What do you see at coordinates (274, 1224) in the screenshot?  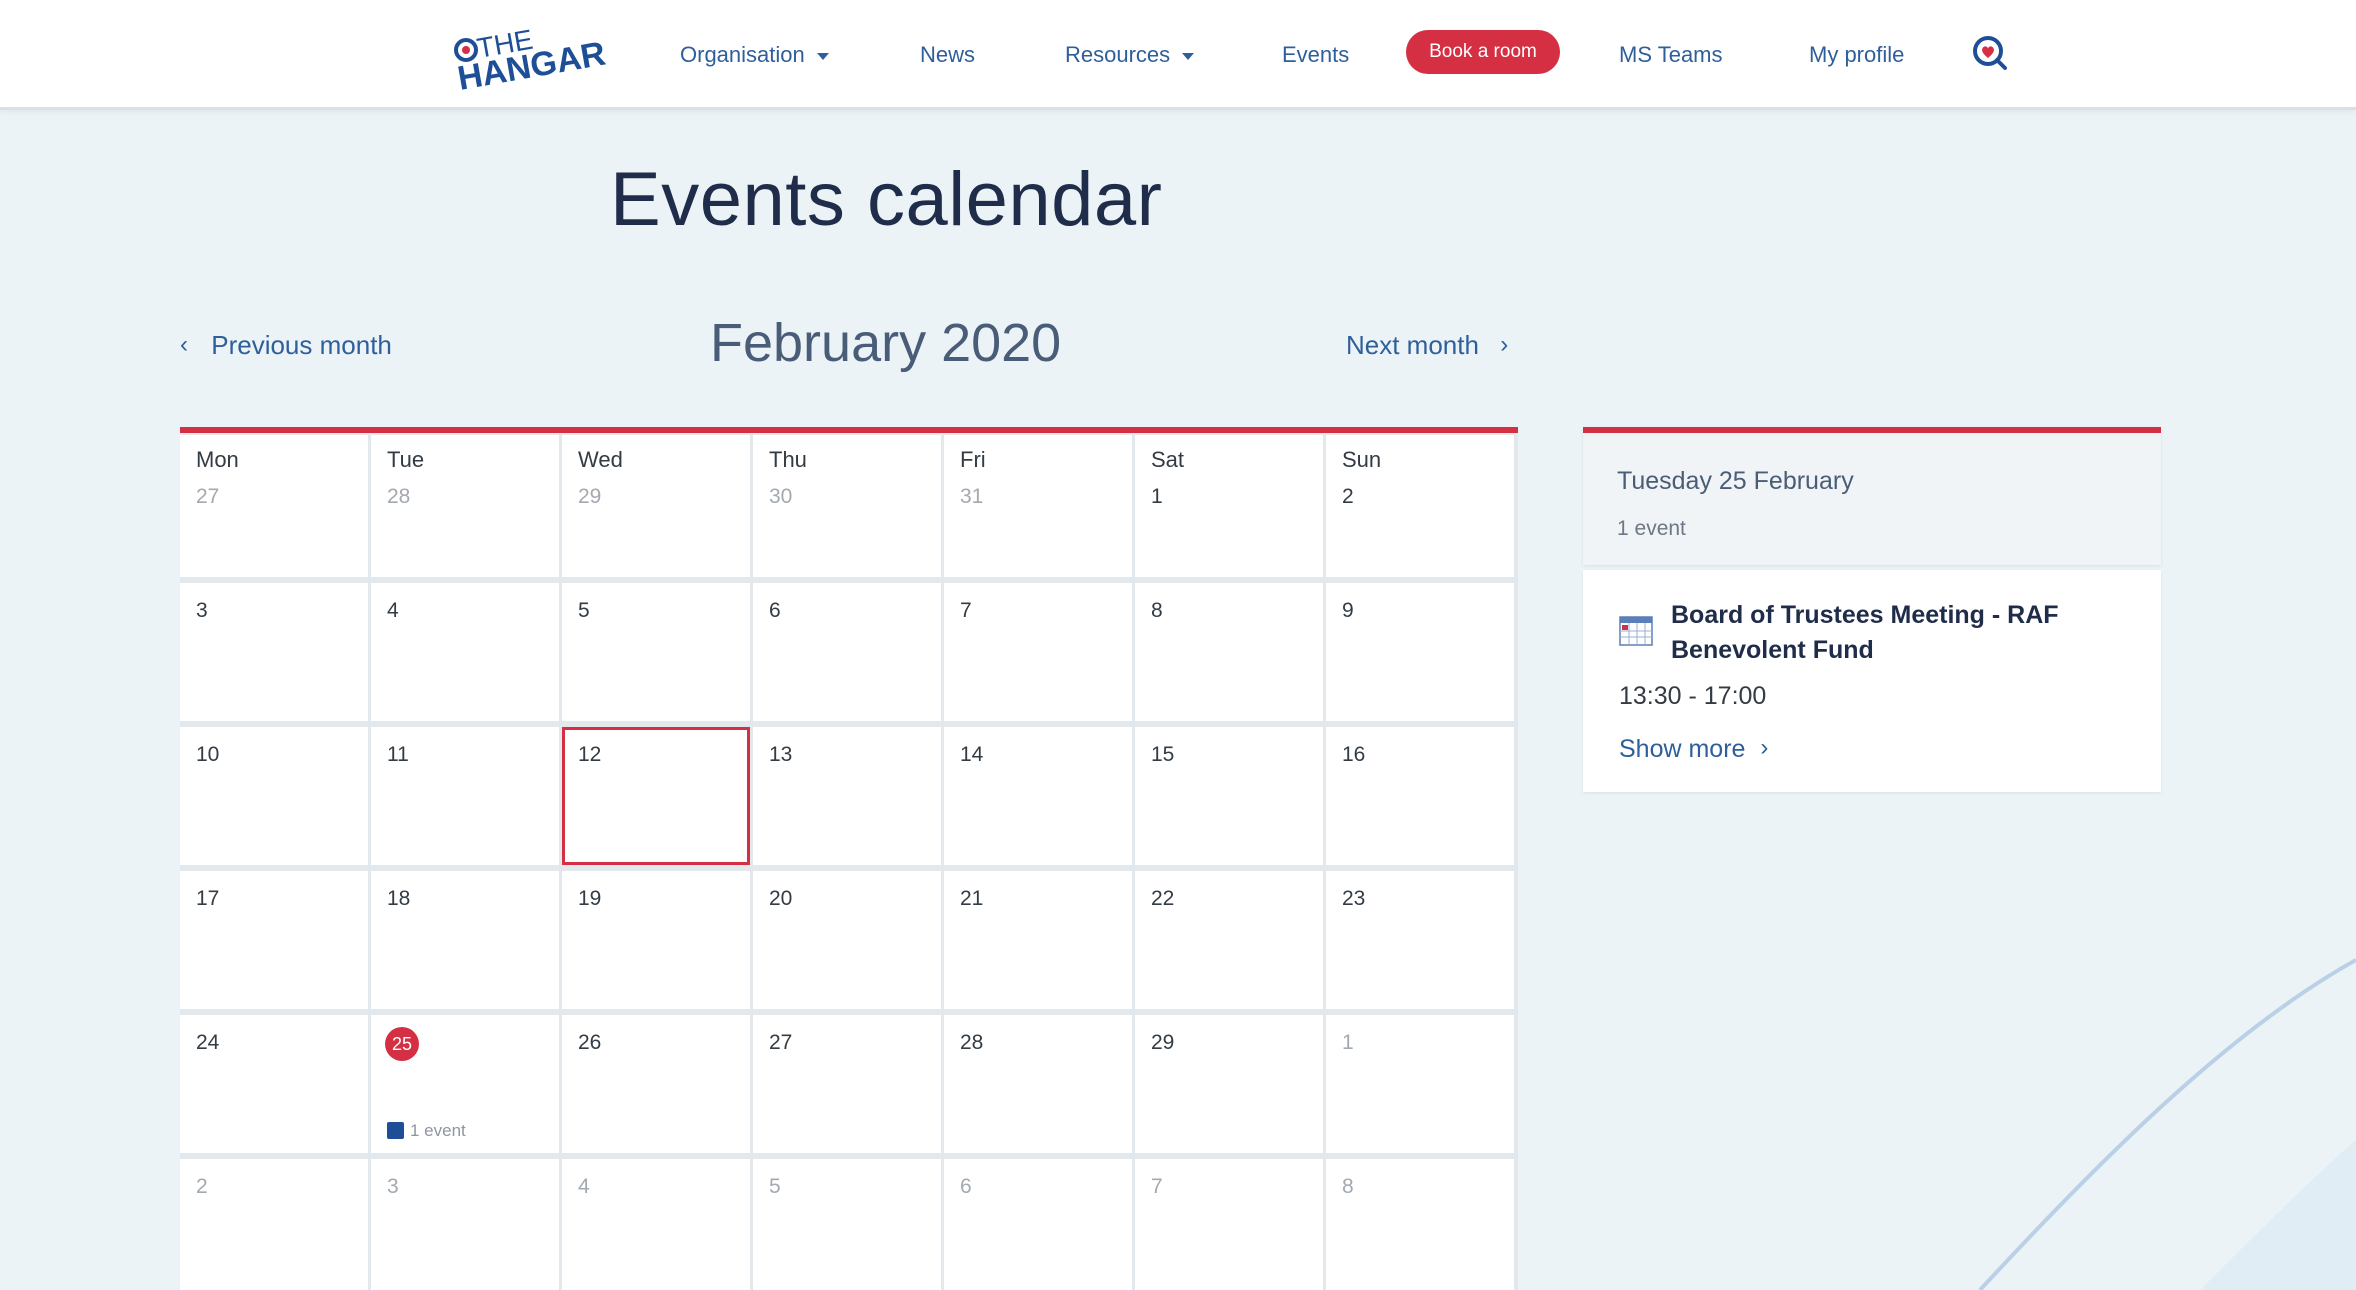 I see `calendar-day-cell: 2` at bounding box center [274, 1224].